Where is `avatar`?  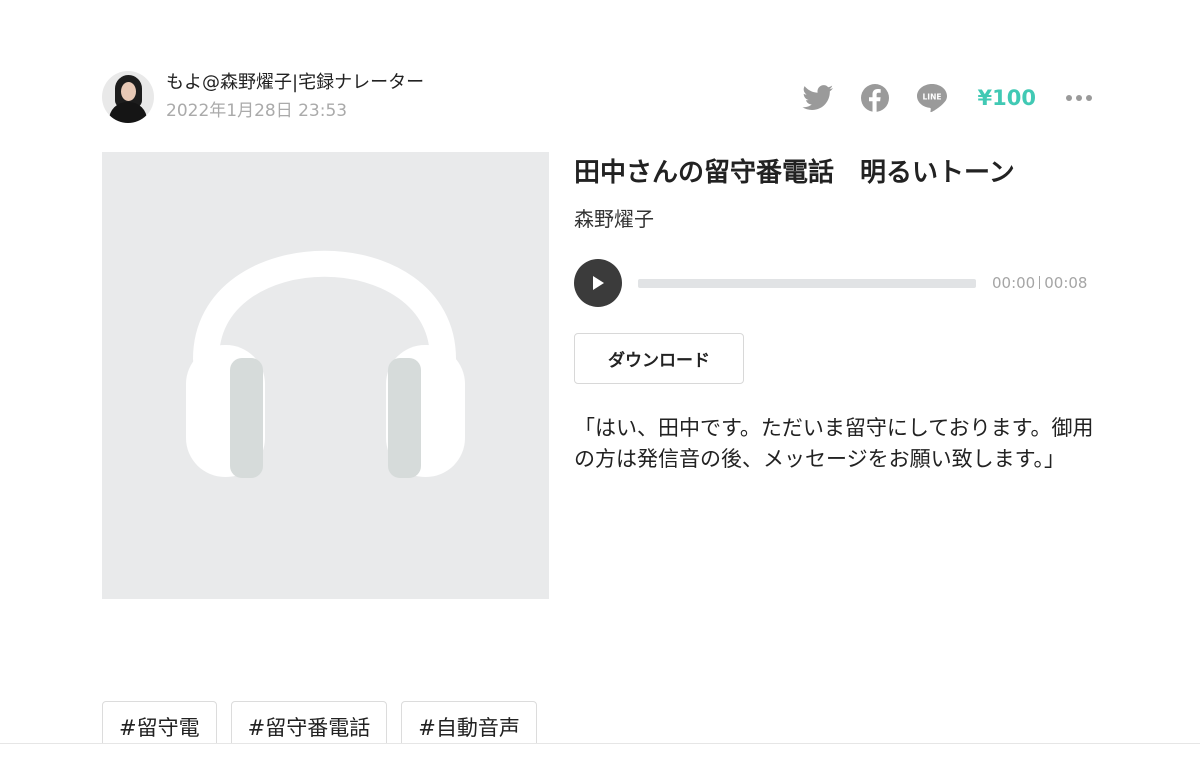
avatar is located at coordinates (128, 97).